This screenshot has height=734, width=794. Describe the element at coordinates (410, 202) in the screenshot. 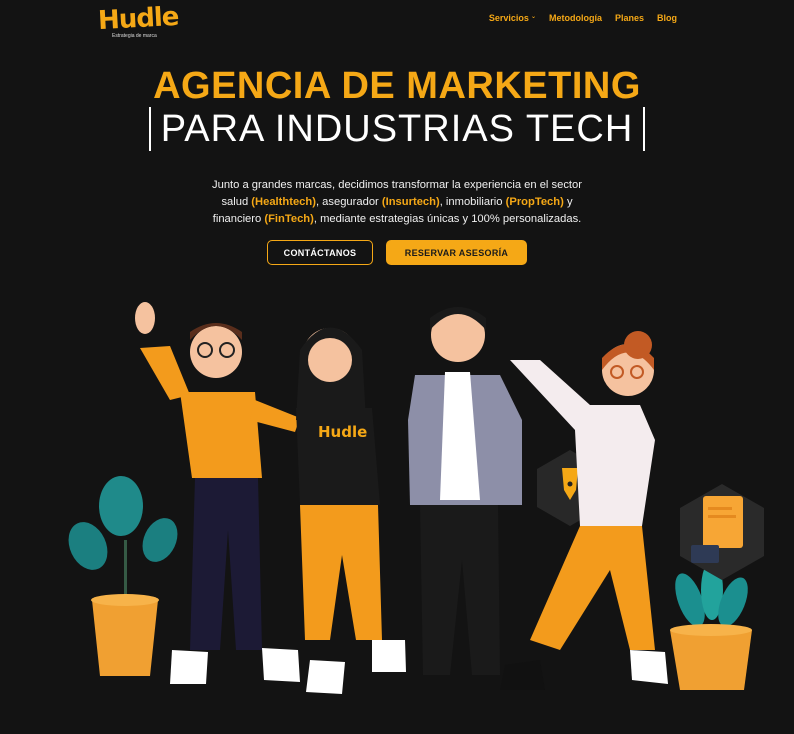

I see `highlight-insurtech: (Insurtech)` at that location.